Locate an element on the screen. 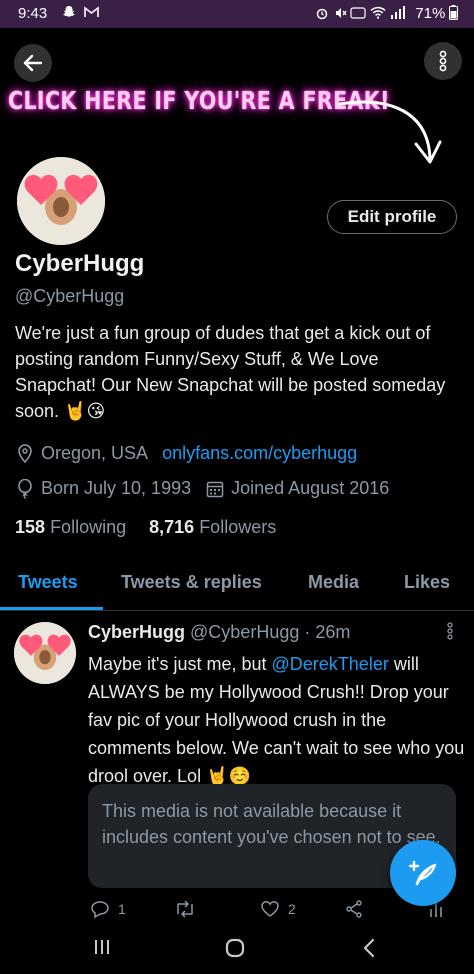  location-icon is located at coordinates (25, 453).